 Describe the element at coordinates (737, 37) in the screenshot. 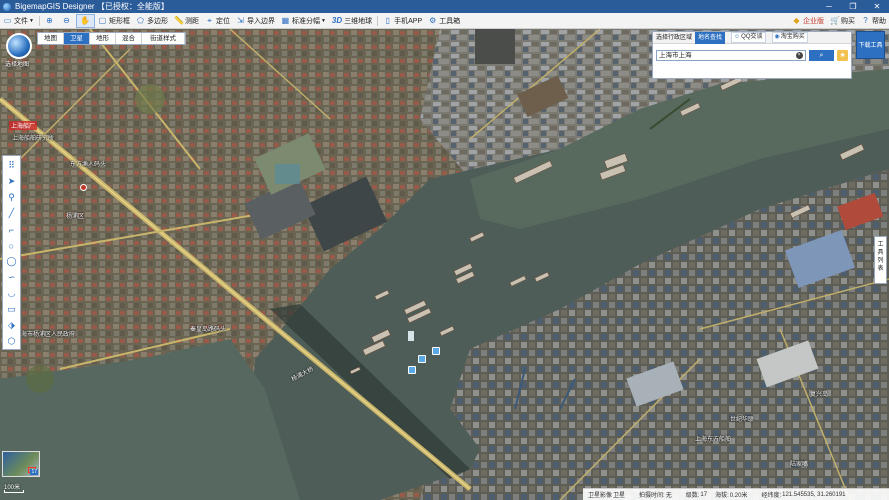

I see `qq-icon: ☺` at that location.